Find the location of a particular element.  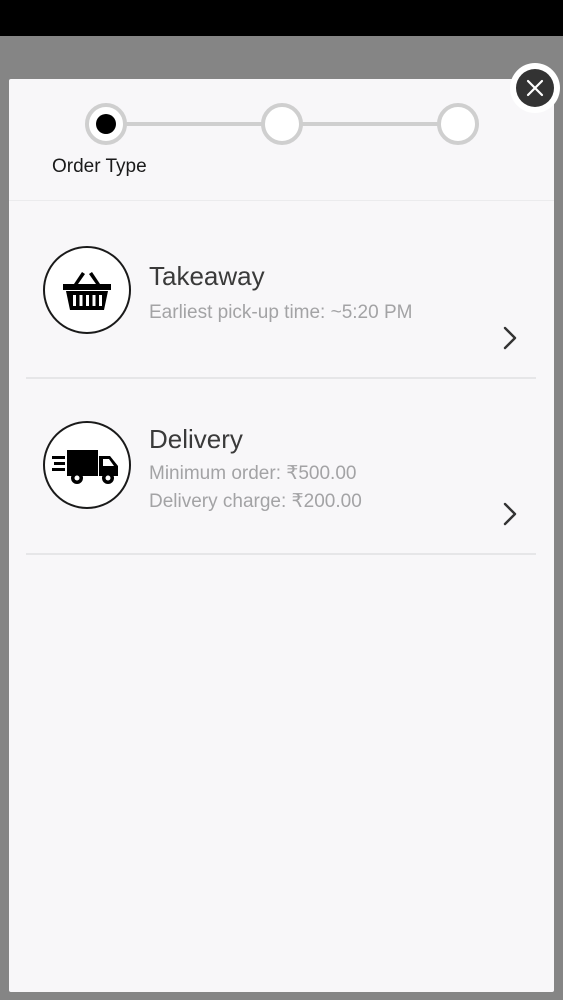

step-3-indicator is located at coordinates (458, 124).